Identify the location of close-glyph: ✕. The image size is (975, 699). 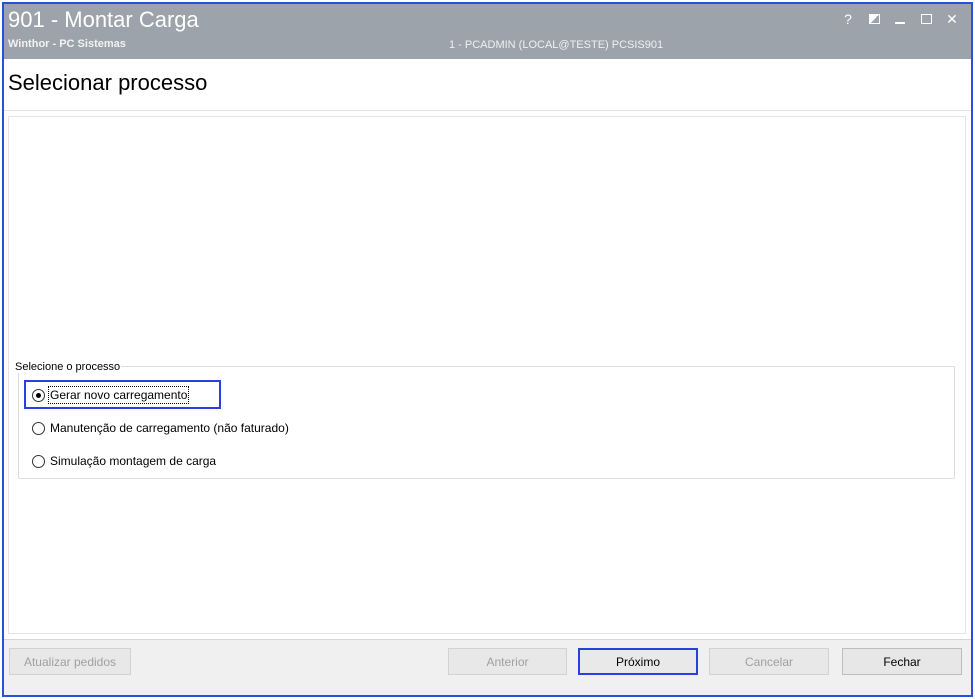
(952, 18).